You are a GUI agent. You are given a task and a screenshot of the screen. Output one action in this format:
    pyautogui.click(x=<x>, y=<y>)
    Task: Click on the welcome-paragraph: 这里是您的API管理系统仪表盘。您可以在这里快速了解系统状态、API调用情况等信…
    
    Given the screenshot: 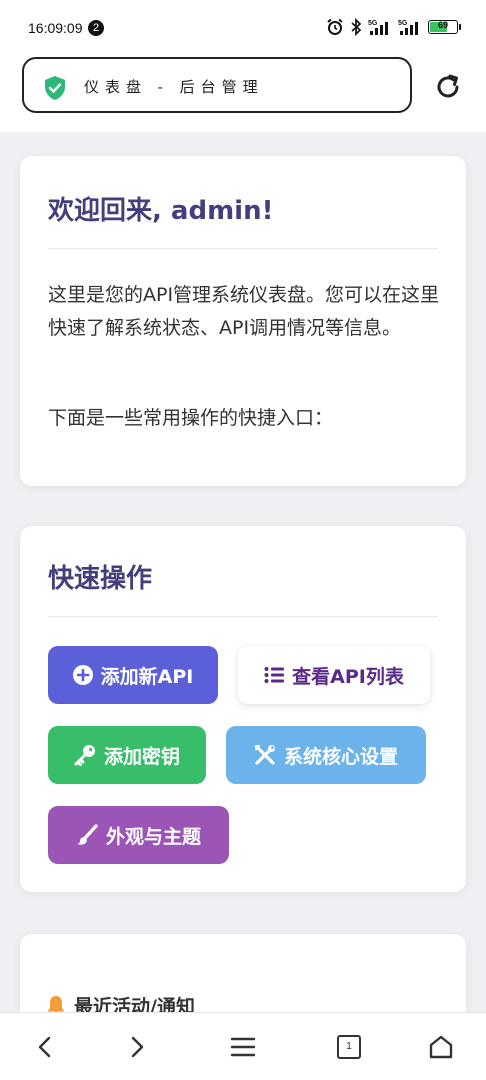 What is the action you would take?
    pyautogui.click(x=244, y=311)
    